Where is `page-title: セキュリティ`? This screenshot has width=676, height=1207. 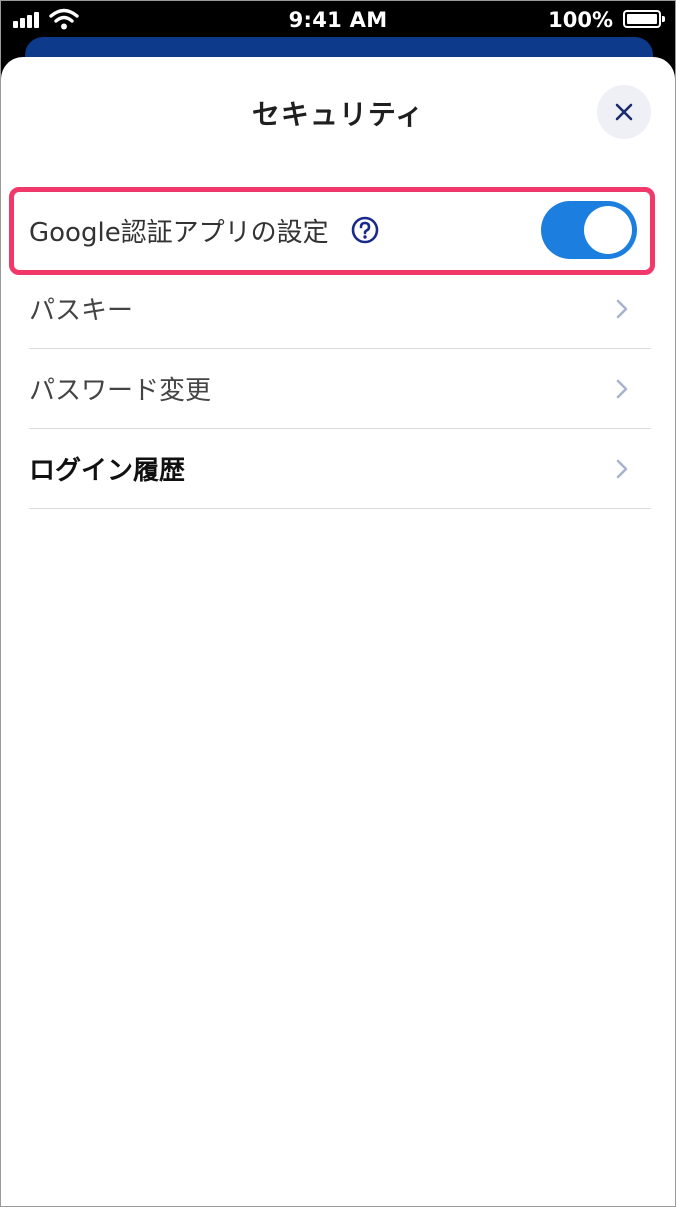
page-title: セキュリティ is located at coordinates (338, 114).